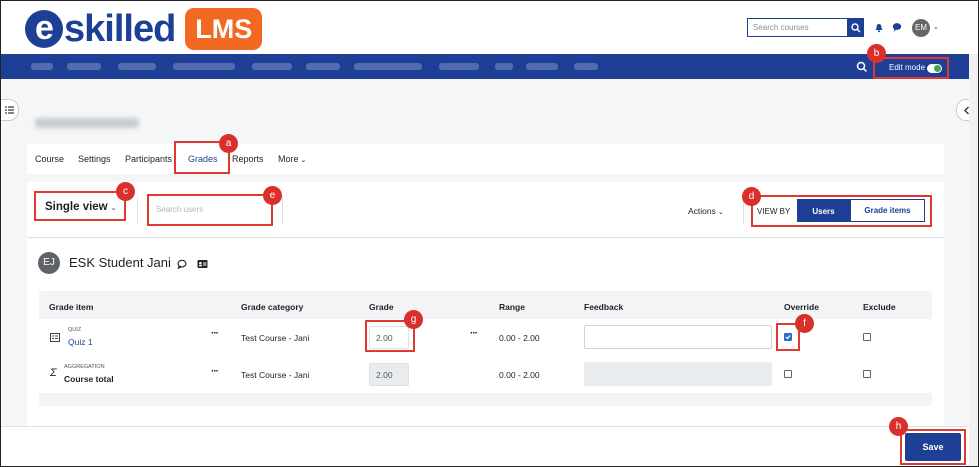 This screenshot has height=467, width=979. I want to click on grade-input-disabled: 2.00, so click(389, 374).